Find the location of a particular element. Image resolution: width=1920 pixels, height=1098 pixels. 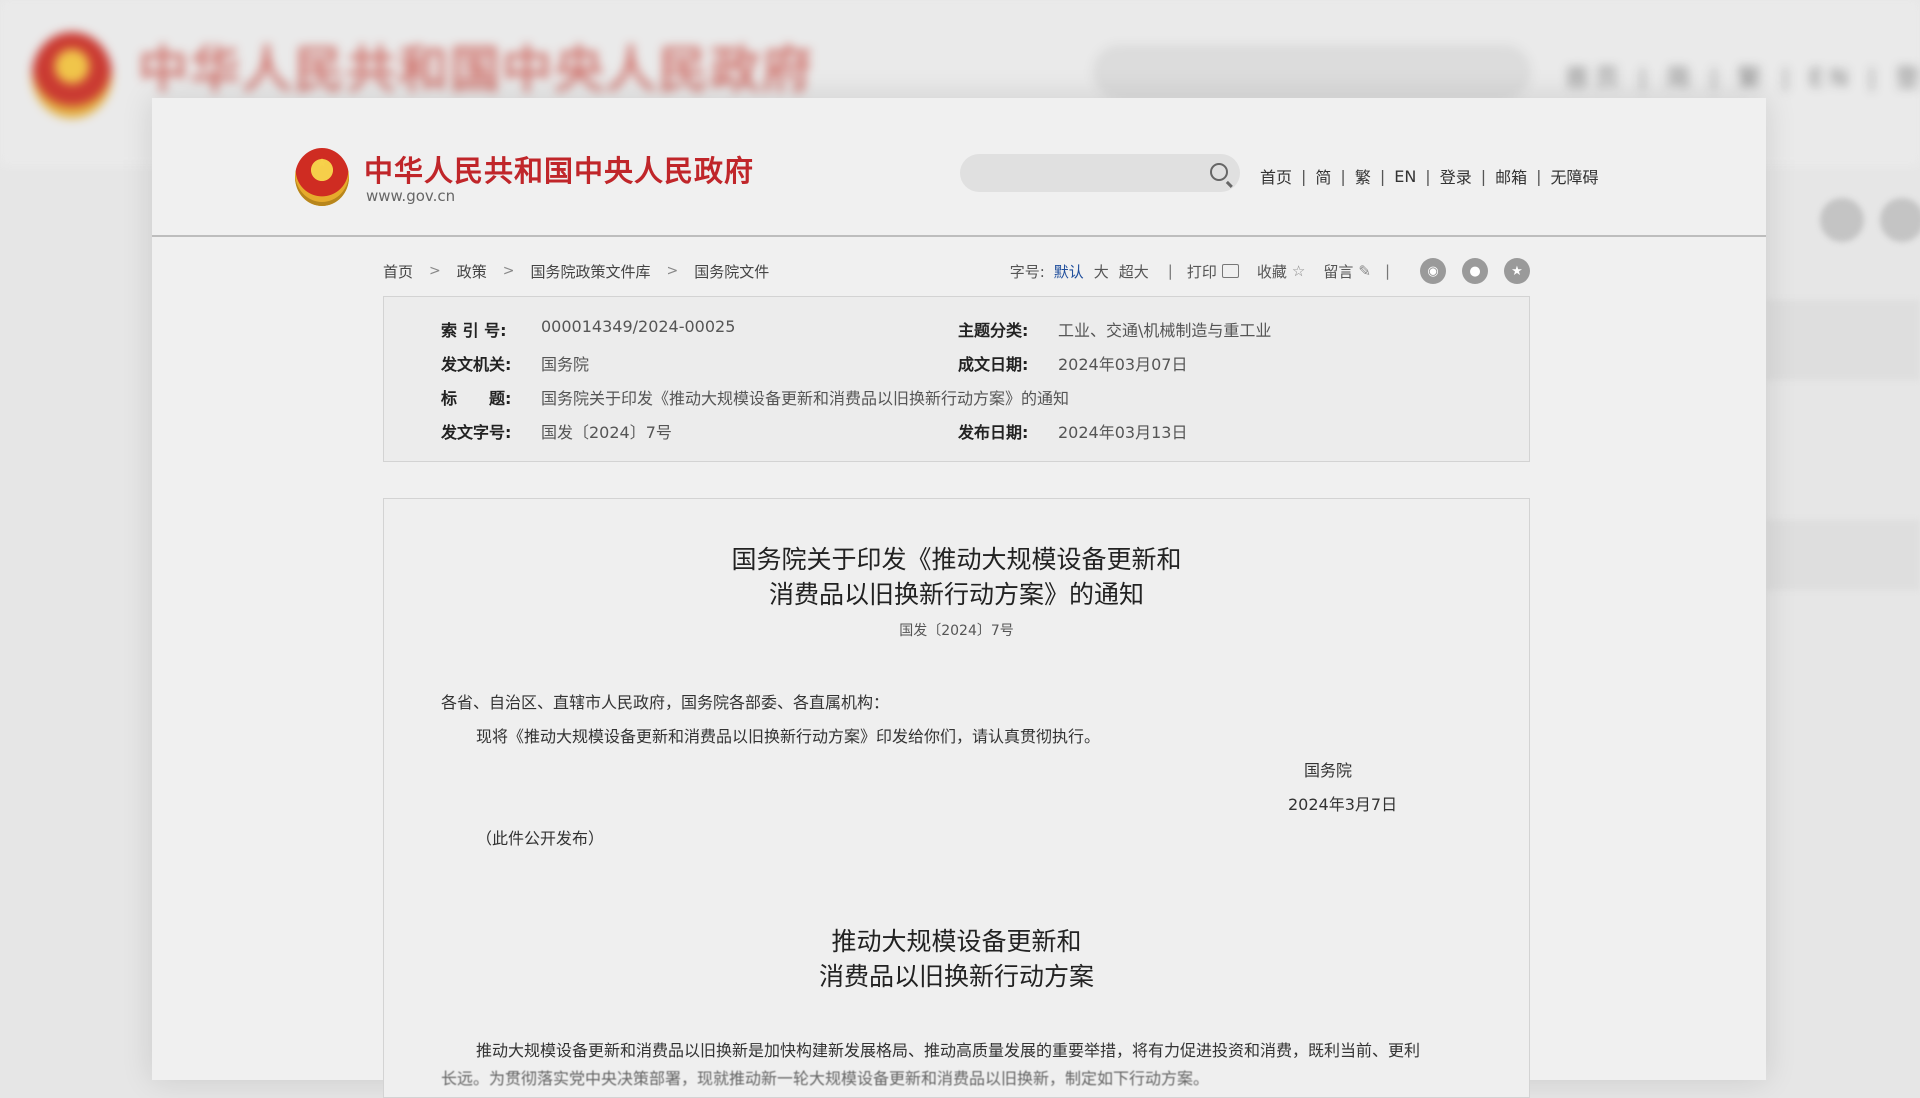

document-number: 国发〔2024〕7号 is located at coordinates (956, 631).